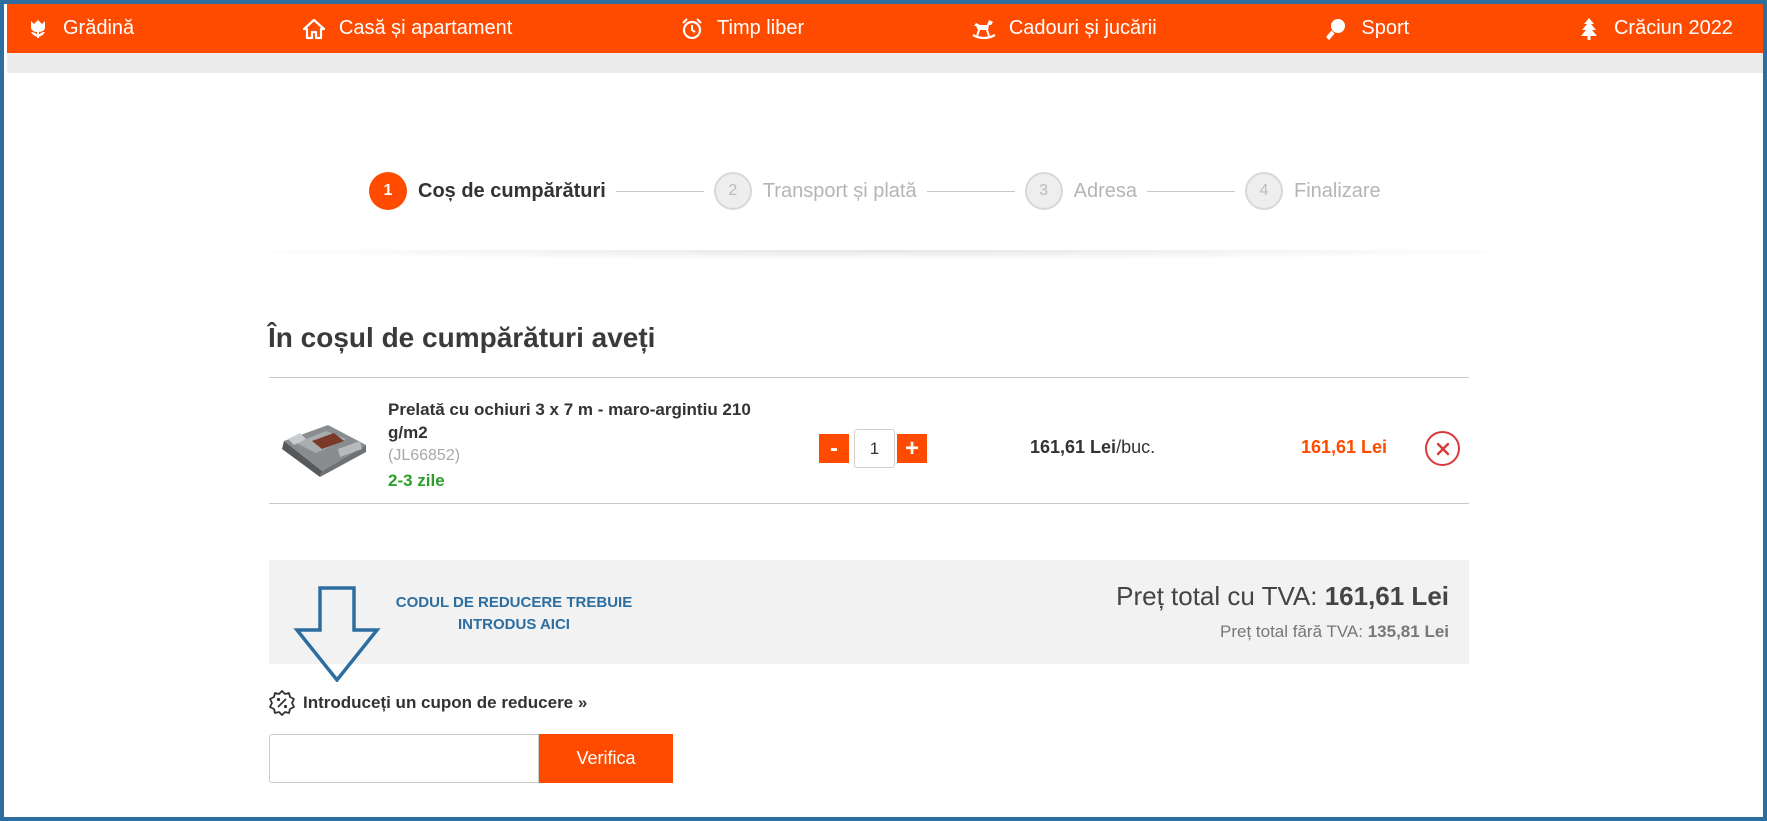 The height and width of the screenshot is (821, 1767). Describe the element at coordinates (692, 29) in the screenshot. I see `alarm-clock-icon` at that location.